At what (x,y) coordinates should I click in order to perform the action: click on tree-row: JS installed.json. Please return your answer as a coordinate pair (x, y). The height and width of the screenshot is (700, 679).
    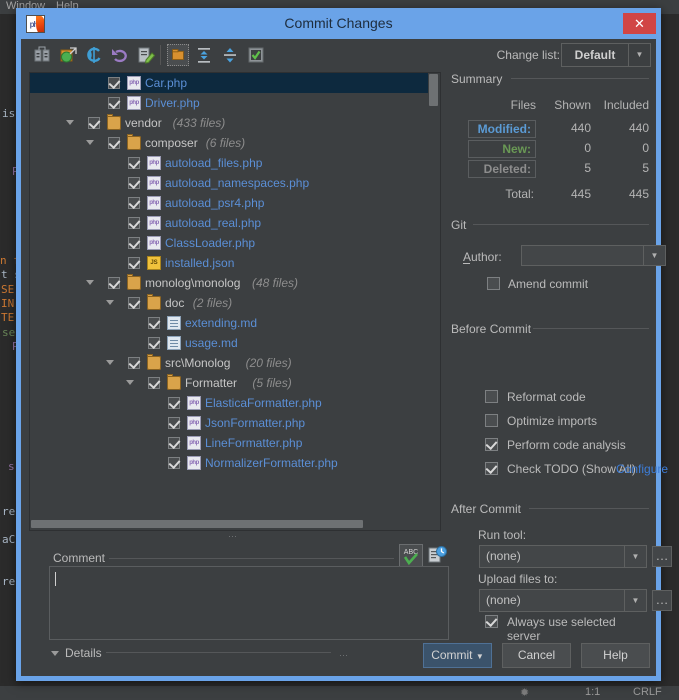
    Looking at the image, I should click on (229, 263).